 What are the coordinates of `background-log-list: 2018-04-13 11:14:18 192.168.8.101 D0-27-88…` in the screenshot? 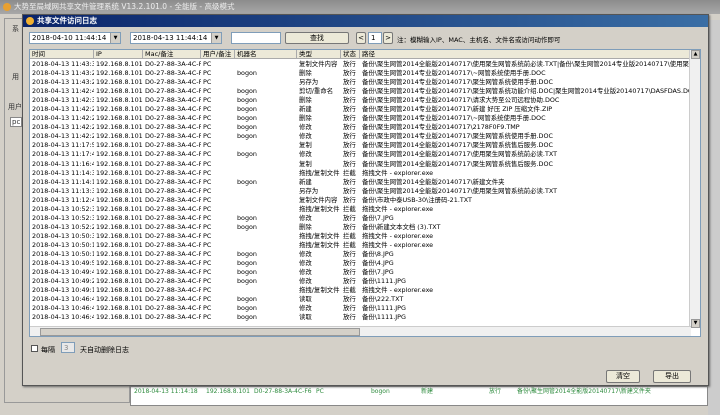 It's located at (419, 396).